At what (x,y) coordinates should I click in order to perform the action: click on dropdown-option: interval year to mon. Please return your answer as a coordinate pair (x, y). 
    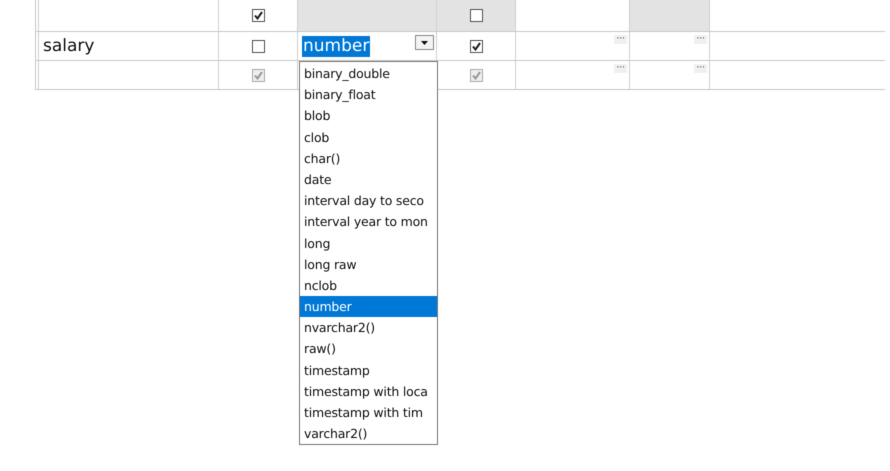
    Looking at the image, I should click on (368, 221).